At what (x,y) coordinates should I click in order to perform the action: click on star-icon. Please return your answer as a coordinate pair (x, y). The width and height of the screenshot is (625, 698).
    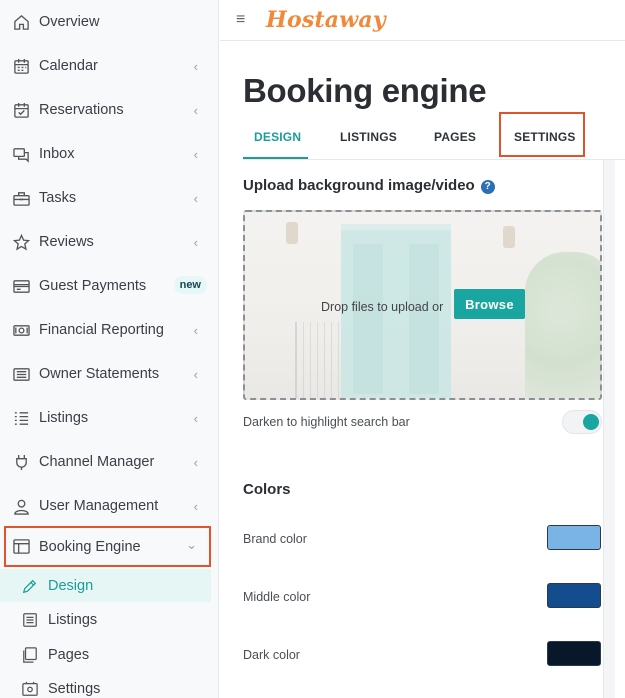
    Looking at the image, I should click on (21, 242).